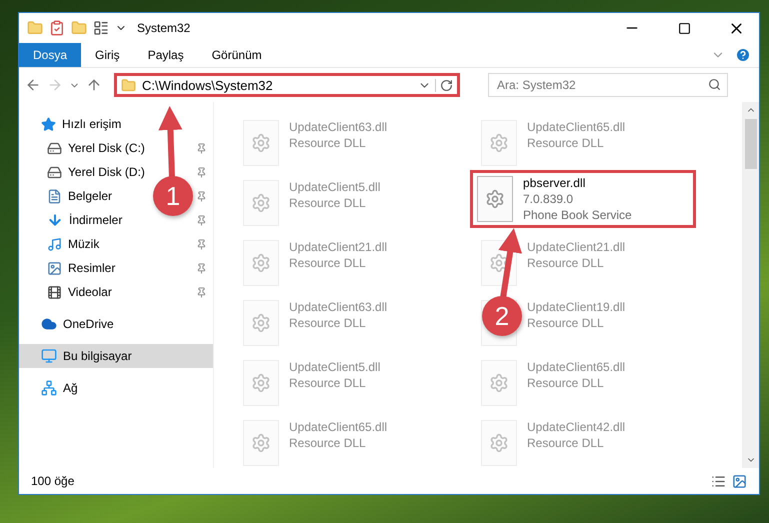  What do you see at coordinates (718, 481) in the screenshot?
I see `details-view-icon` at bounding box center [718, 481].